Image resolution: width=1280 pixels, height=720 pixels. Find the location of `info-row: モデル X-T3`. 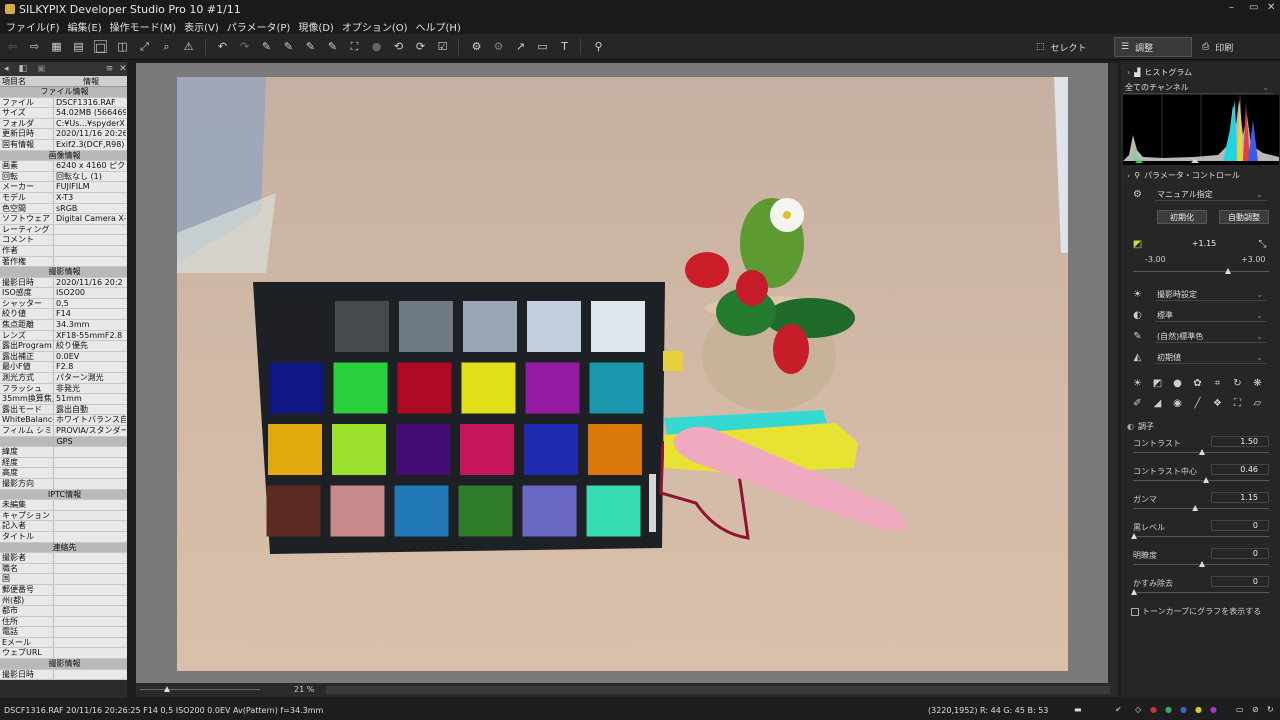

info-row: モデル X-T3 is located at coordinates (63, 198).